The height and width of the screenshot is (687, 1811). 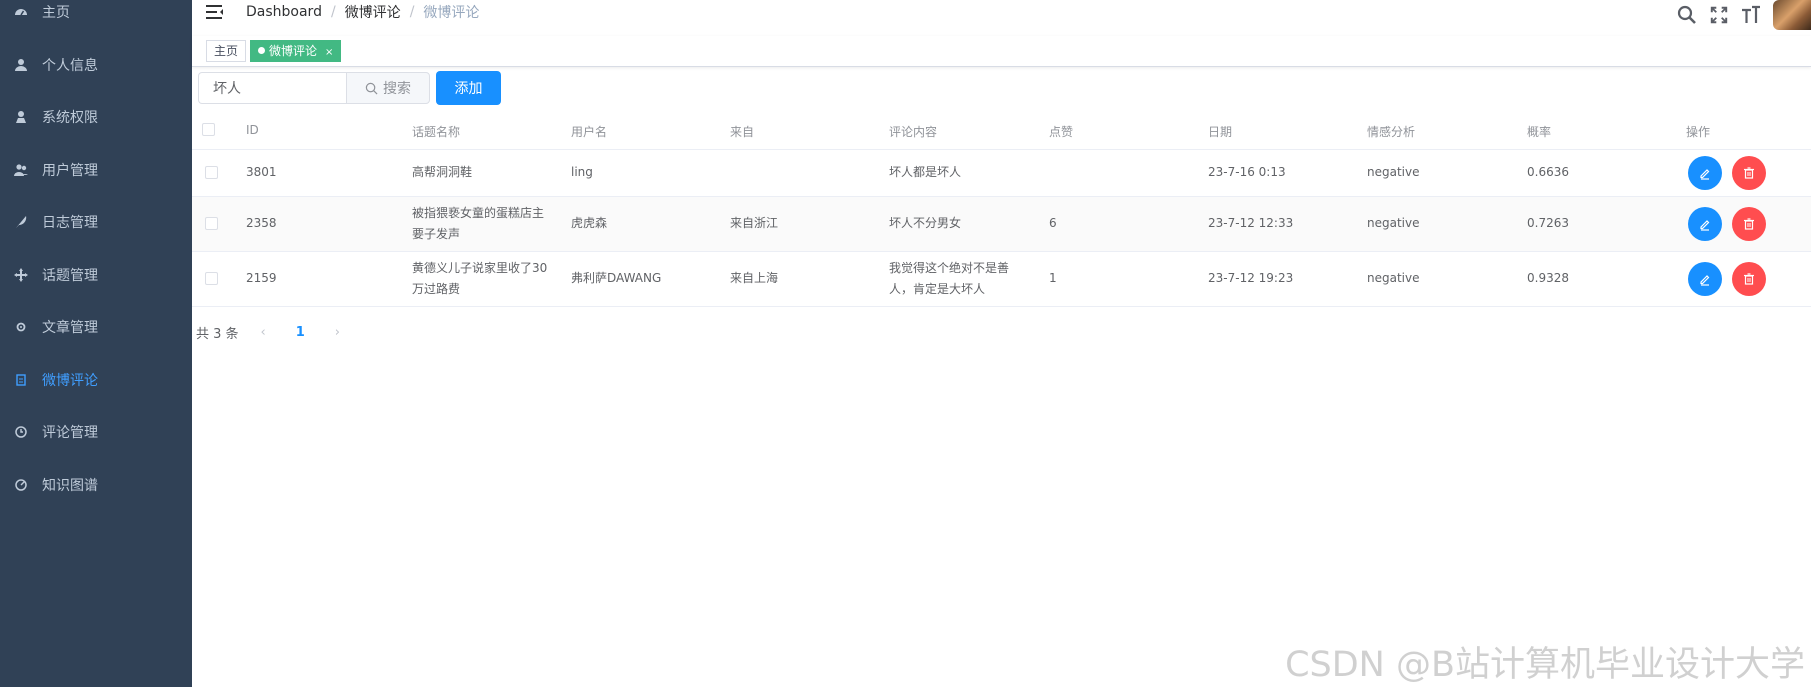 What do you see at coordinates (217, 334) in the screenshot?
I see `total-count: 共 3 条` at bounding box center [217, 334].